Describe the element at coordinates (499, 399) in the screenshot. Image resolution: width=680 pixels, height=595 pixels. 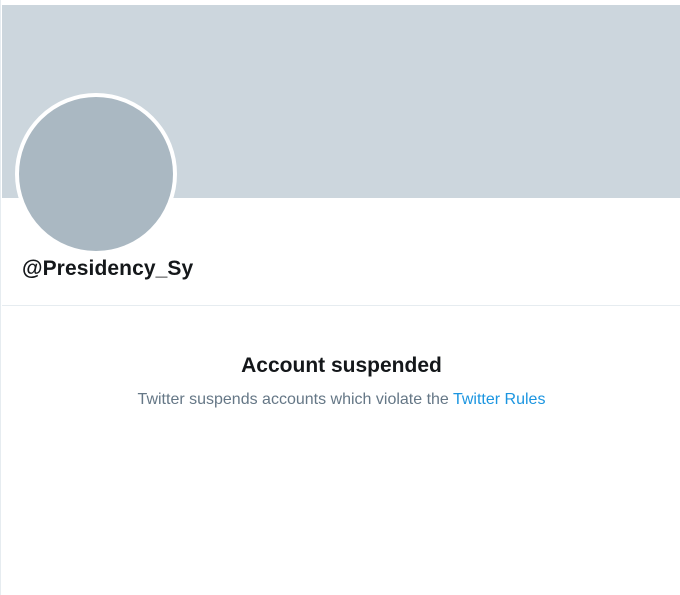
I see `twitter-rules-link: Twitter Rules` at that location.